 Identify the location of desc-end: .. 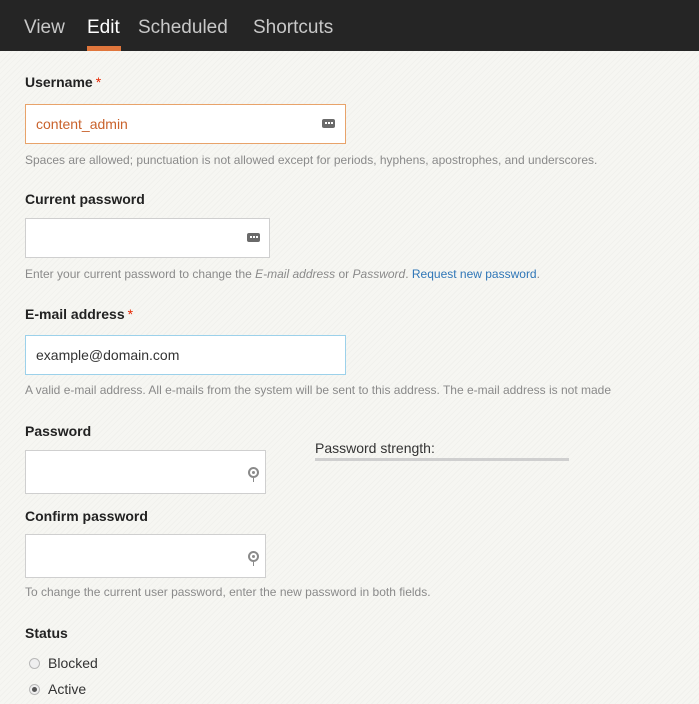
(538, 274).